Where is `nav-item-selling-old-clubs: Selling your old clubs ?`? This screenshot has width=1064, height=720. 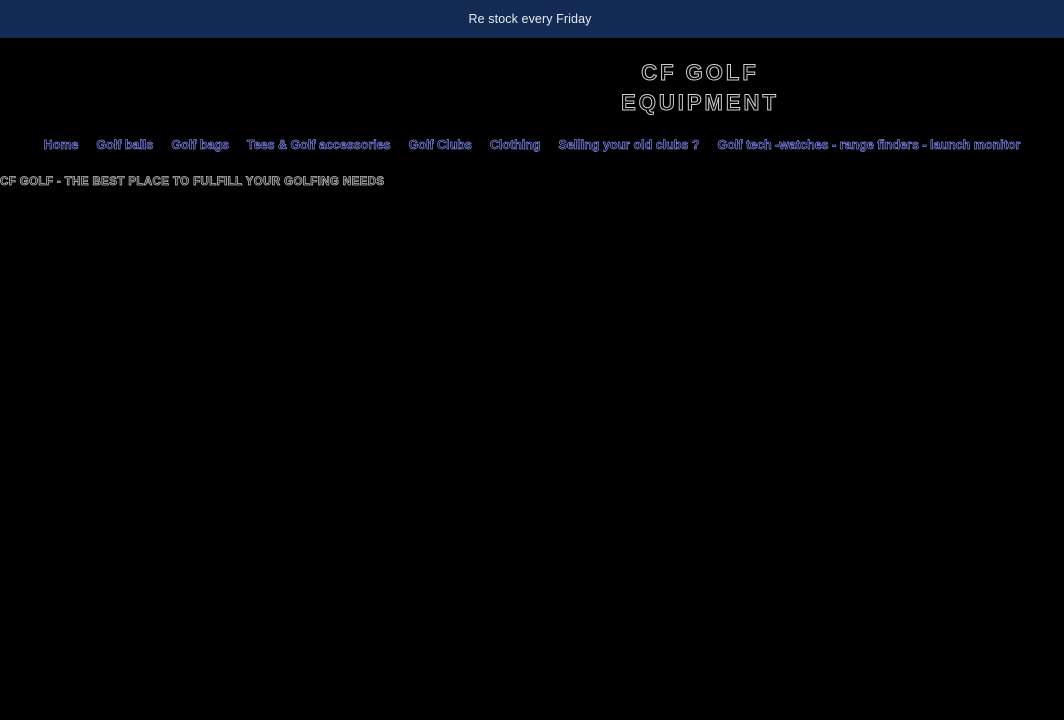
nav-item-selling-old-clubs: Selling your old clubs ? is located at coordinates (629, 145).